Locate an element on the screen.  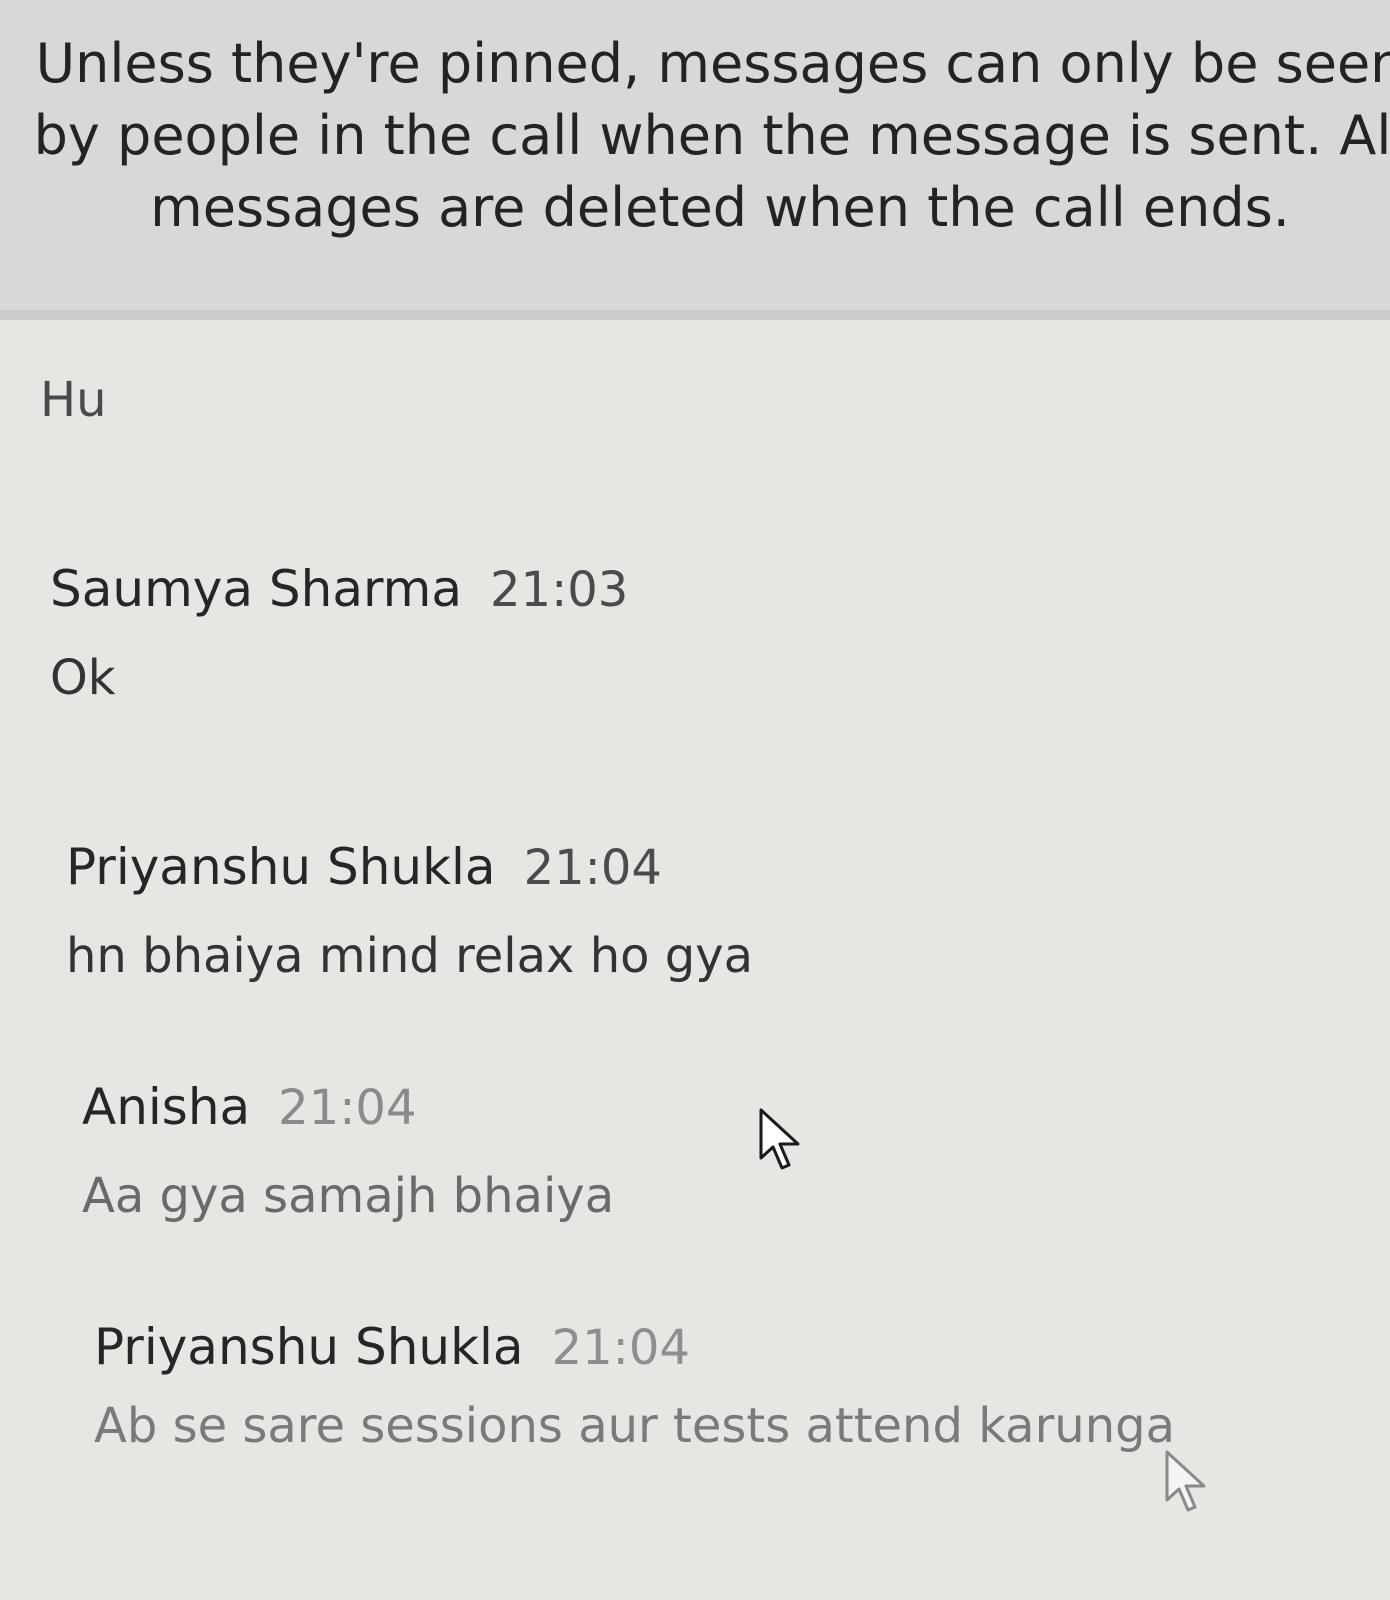
message-header: Saumya Sharma 21:03 is located at coordinates (339, 589).